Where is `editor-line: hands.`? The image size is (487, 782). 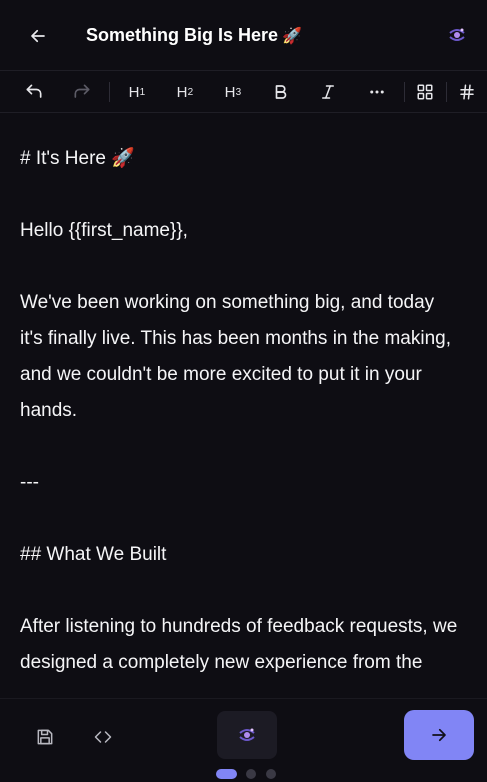 editor-line: hands. is located at coordinates (49, 410).